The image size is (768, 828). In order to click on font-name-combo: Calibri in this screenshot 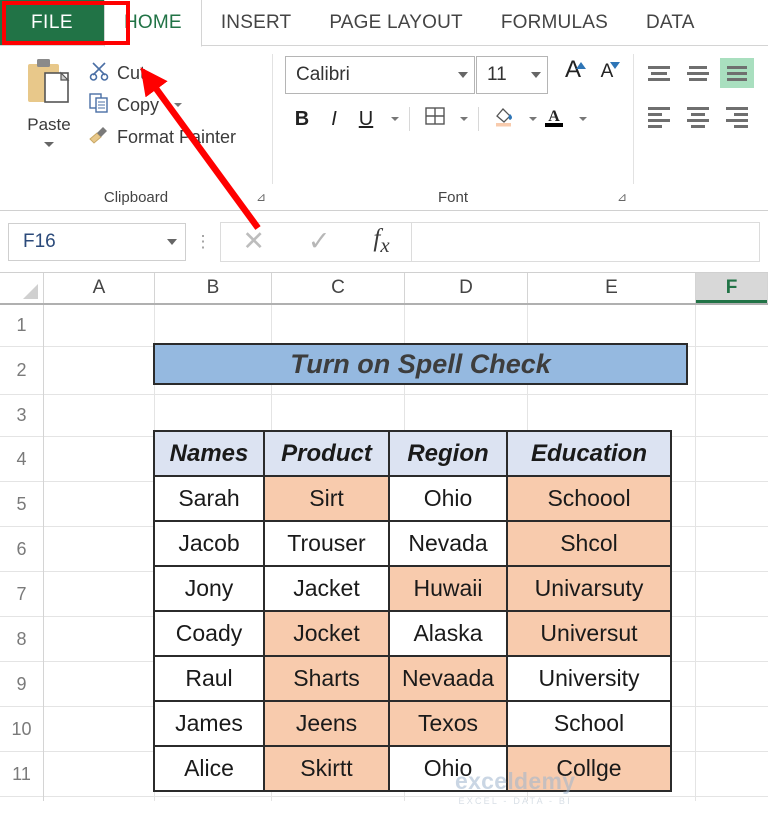, I will do `click(380, 75)`.